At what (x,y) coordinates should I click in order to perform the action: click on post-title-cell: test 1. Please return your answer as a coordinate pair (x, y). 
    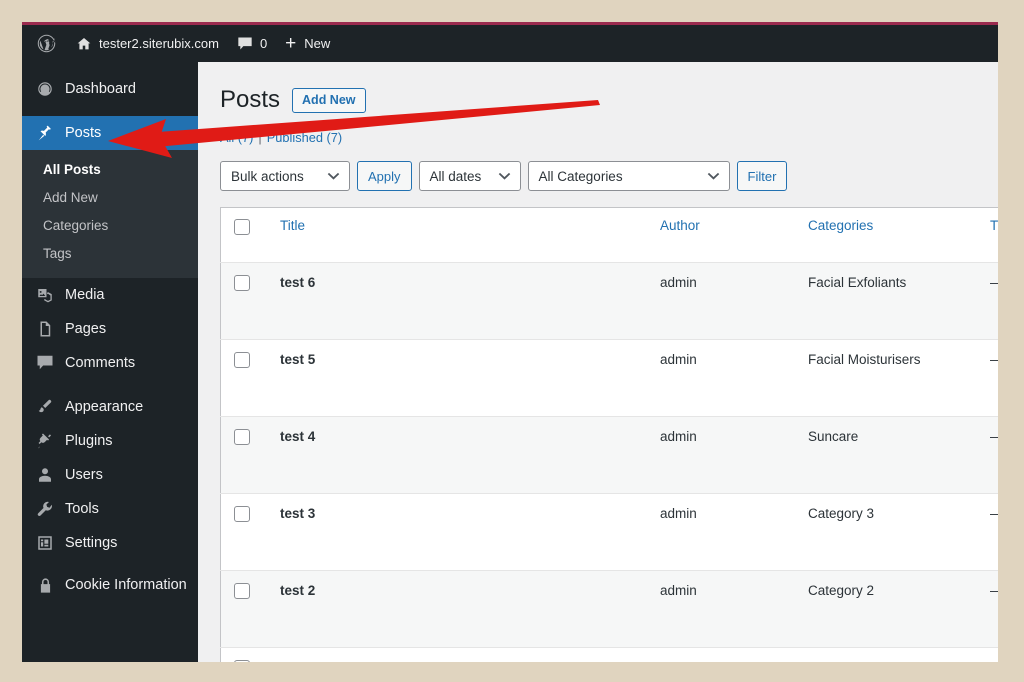
    Looking at the image, I should click on (470, 654).